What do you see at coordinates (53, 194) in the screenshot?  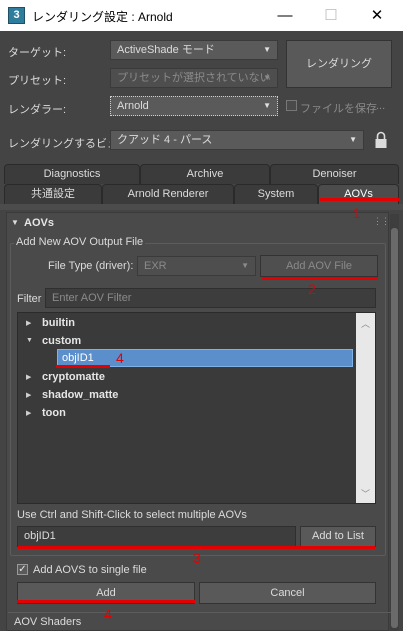 I see `tab-common: 共通設定` at bounding box center [53, 194].